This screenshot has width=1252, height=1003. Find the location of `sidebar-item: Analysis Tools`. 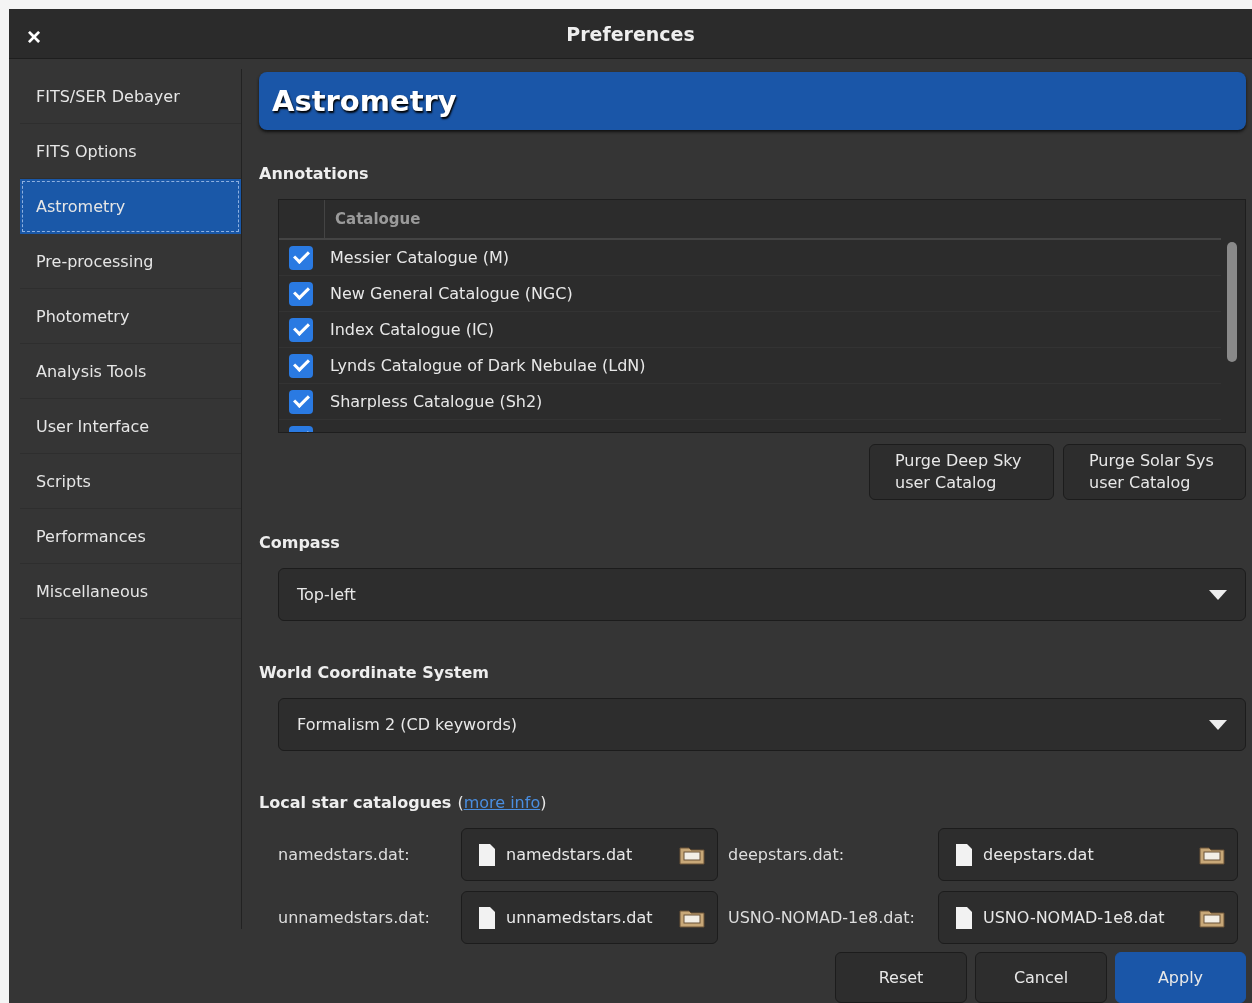

sidebar-item: Analysis Tools is located at coordinates (130, 371).